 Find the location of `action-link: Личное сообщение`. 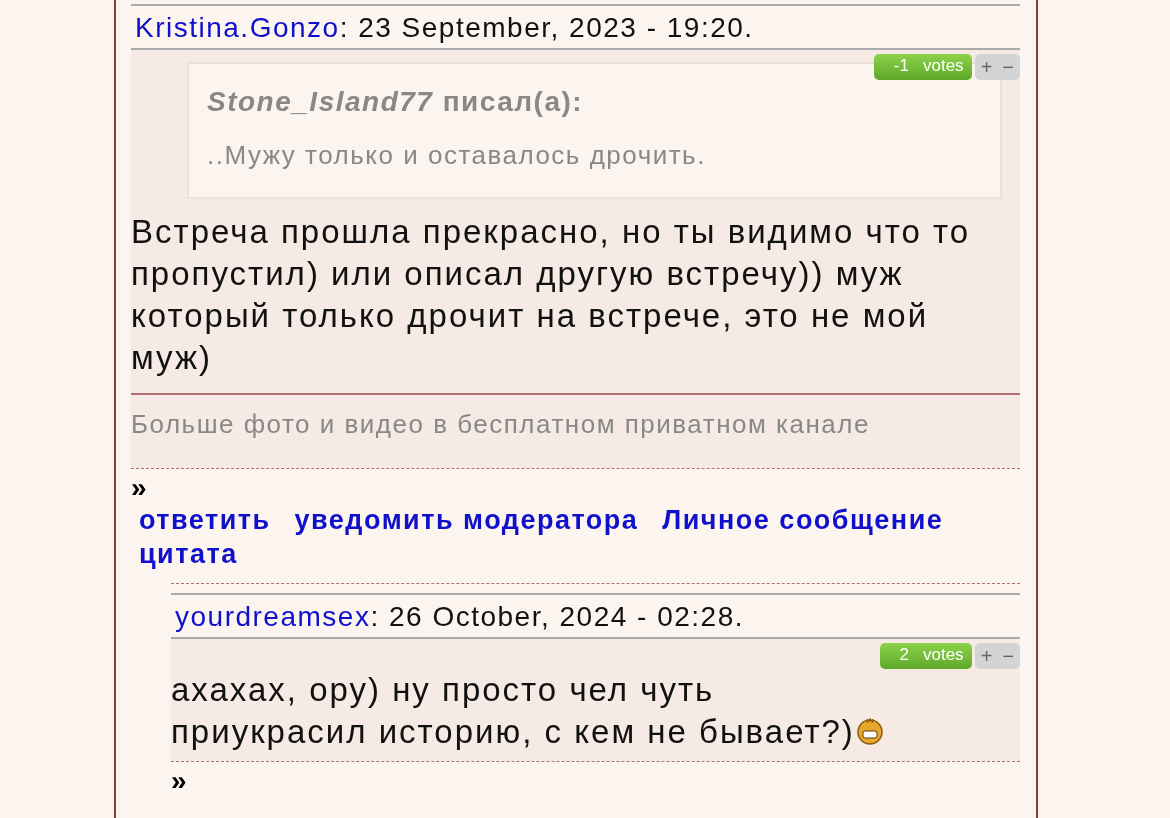

action-link: Личное сообщение is located at coordinates (803, 520).